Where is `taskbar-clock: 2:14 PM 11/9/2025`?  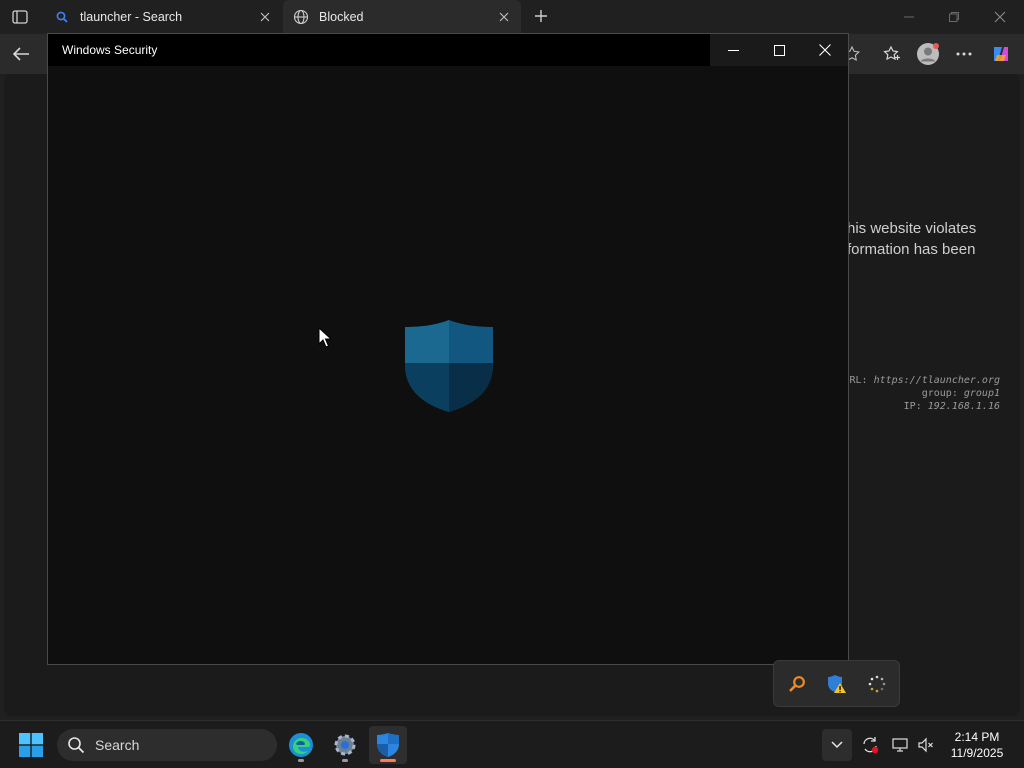 taskbar-clock: 2:14 PM 11/9/2025 is located at coordinates (977, 745).